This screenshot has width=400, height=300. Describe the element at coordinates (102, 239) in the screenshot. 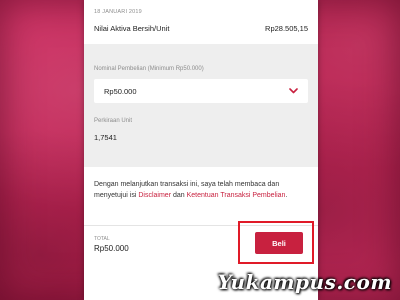

I see `total-label: TOTAL` at that location.